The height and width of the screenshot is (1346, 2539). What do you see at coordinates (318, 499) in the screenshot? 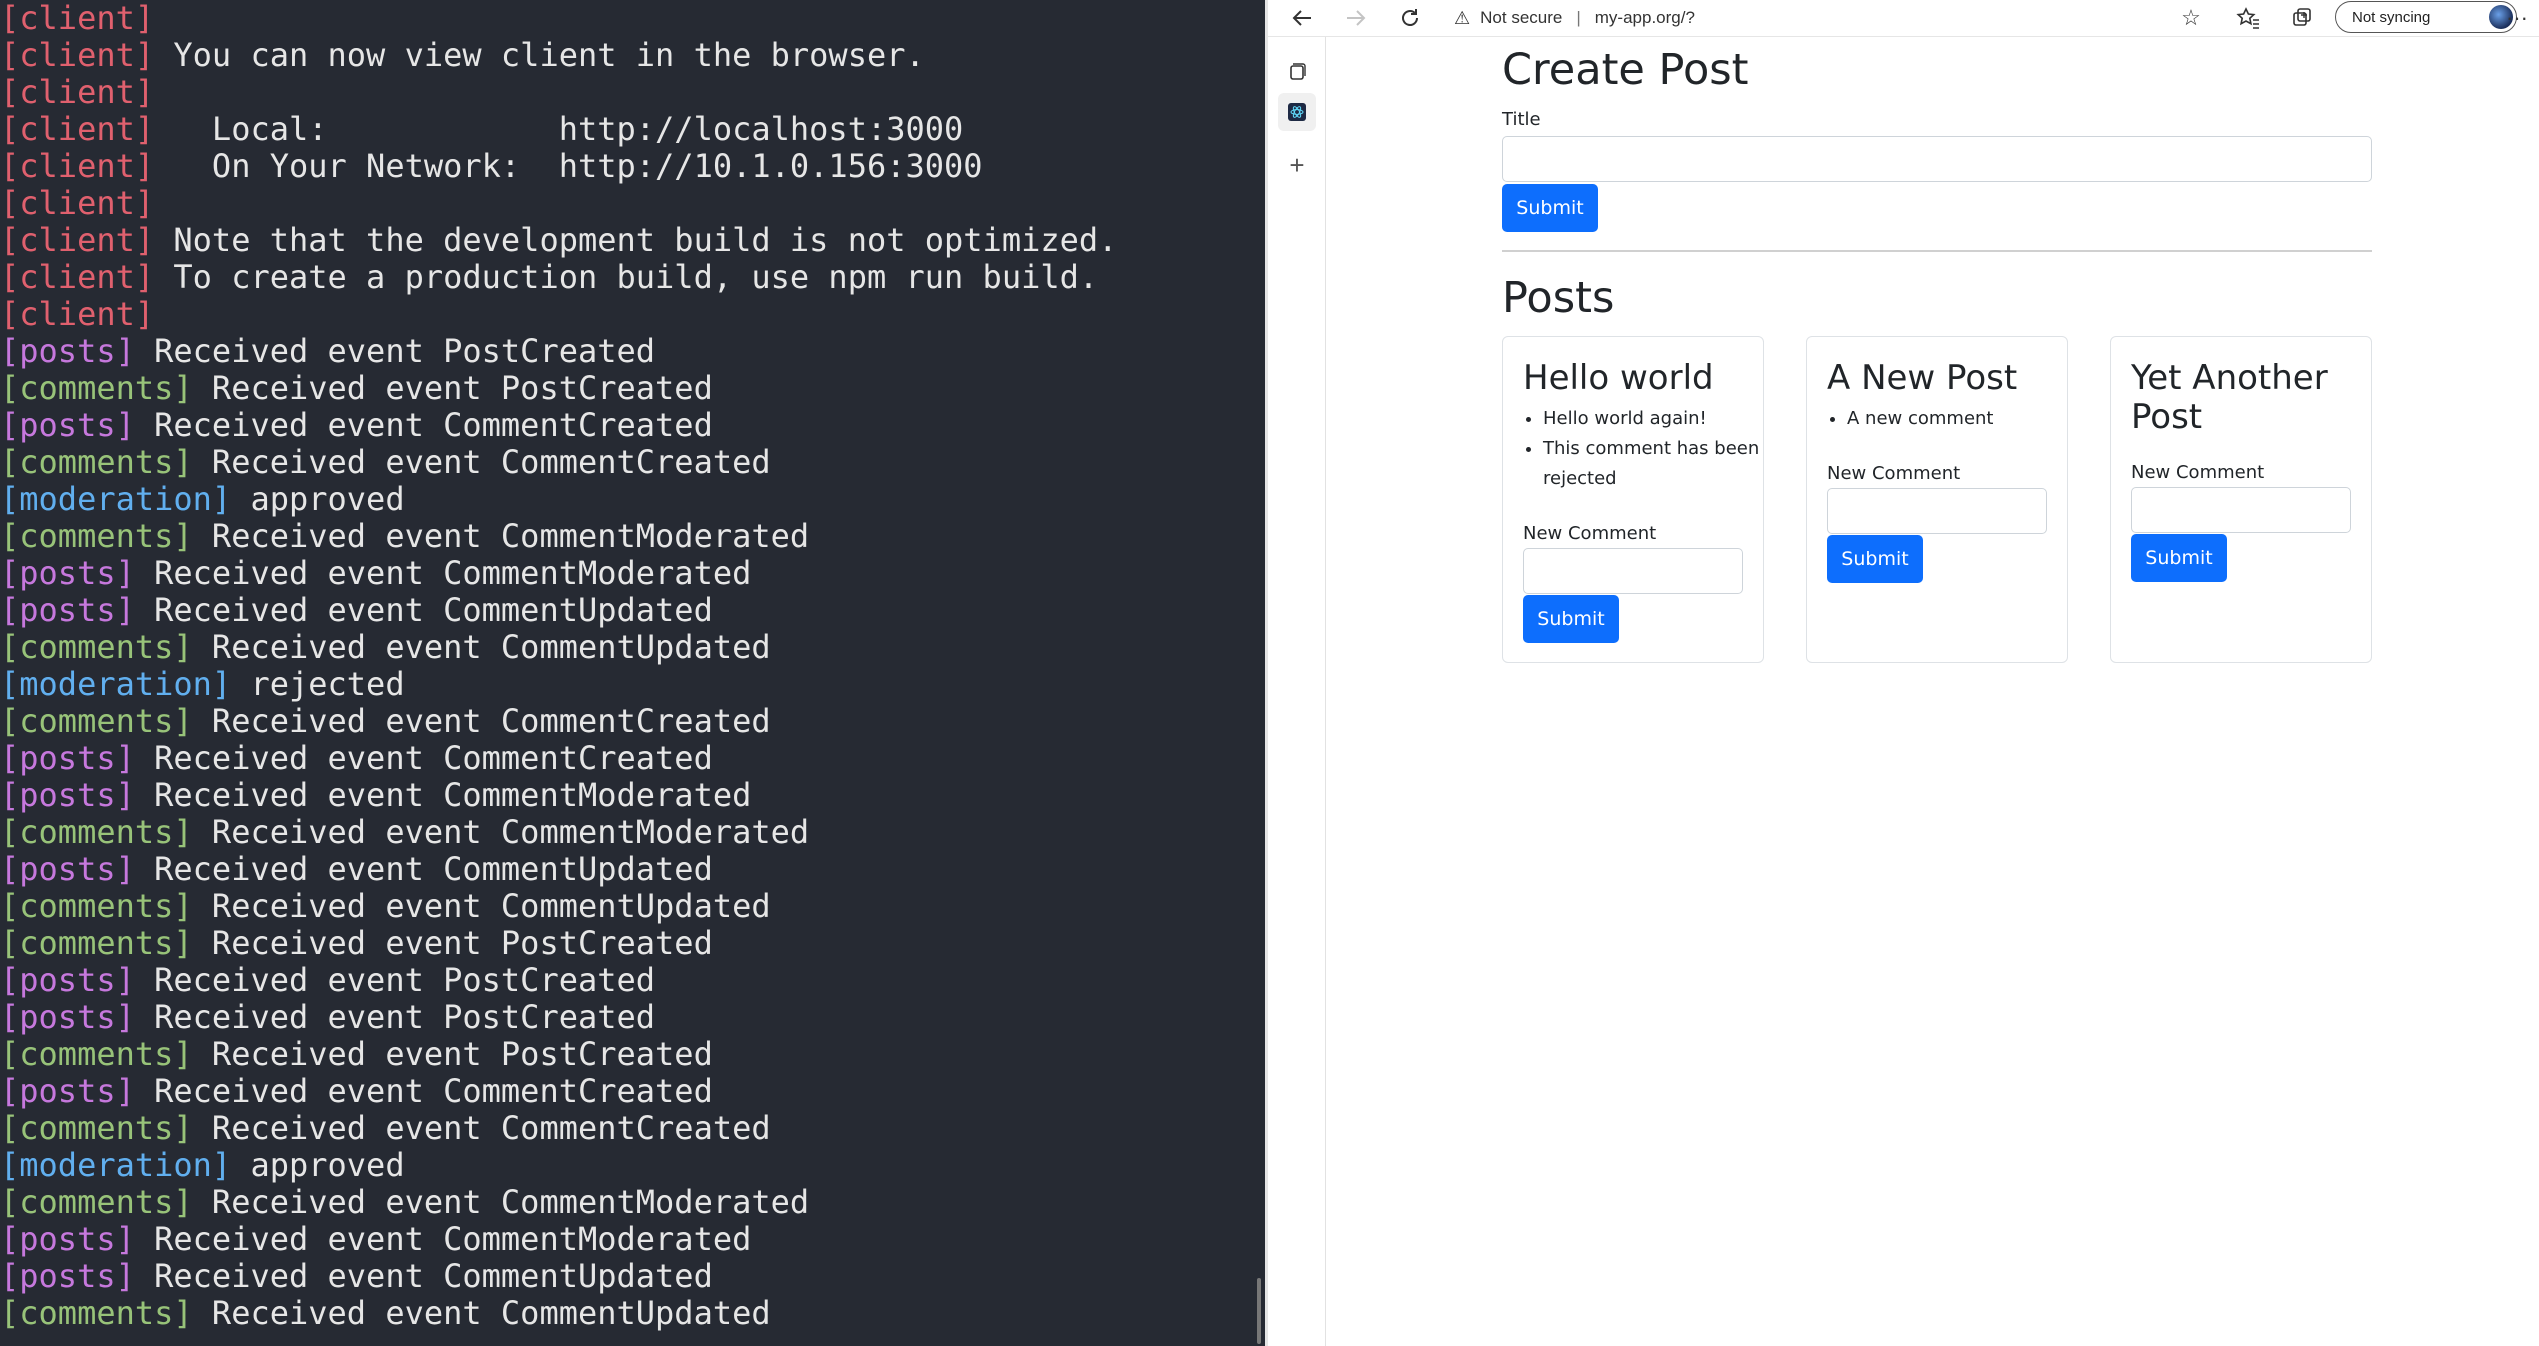
I see `log-message: approved` at bounding box center [318, 499].